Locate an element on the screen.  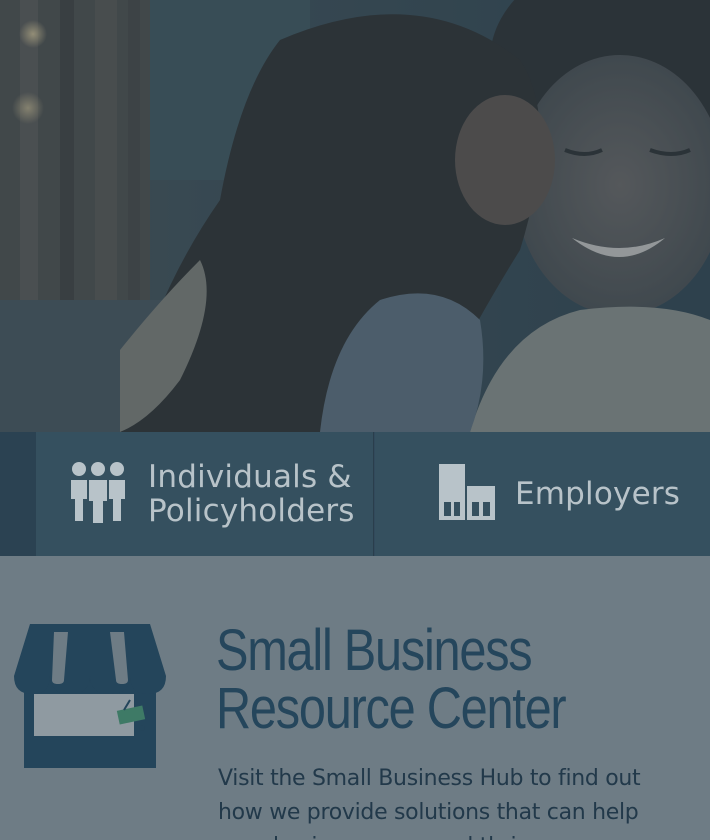
section-title-line1: Small Business is located at coordinates (374, 650).